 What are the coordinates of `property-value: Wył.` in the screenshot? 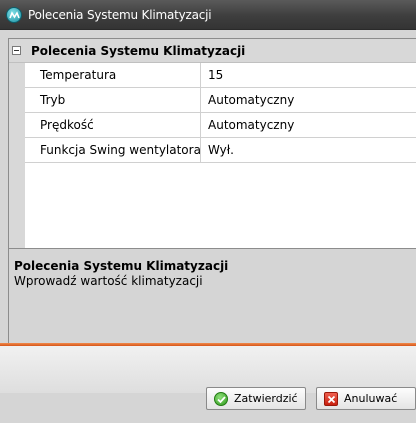 It's located at (309, 150).